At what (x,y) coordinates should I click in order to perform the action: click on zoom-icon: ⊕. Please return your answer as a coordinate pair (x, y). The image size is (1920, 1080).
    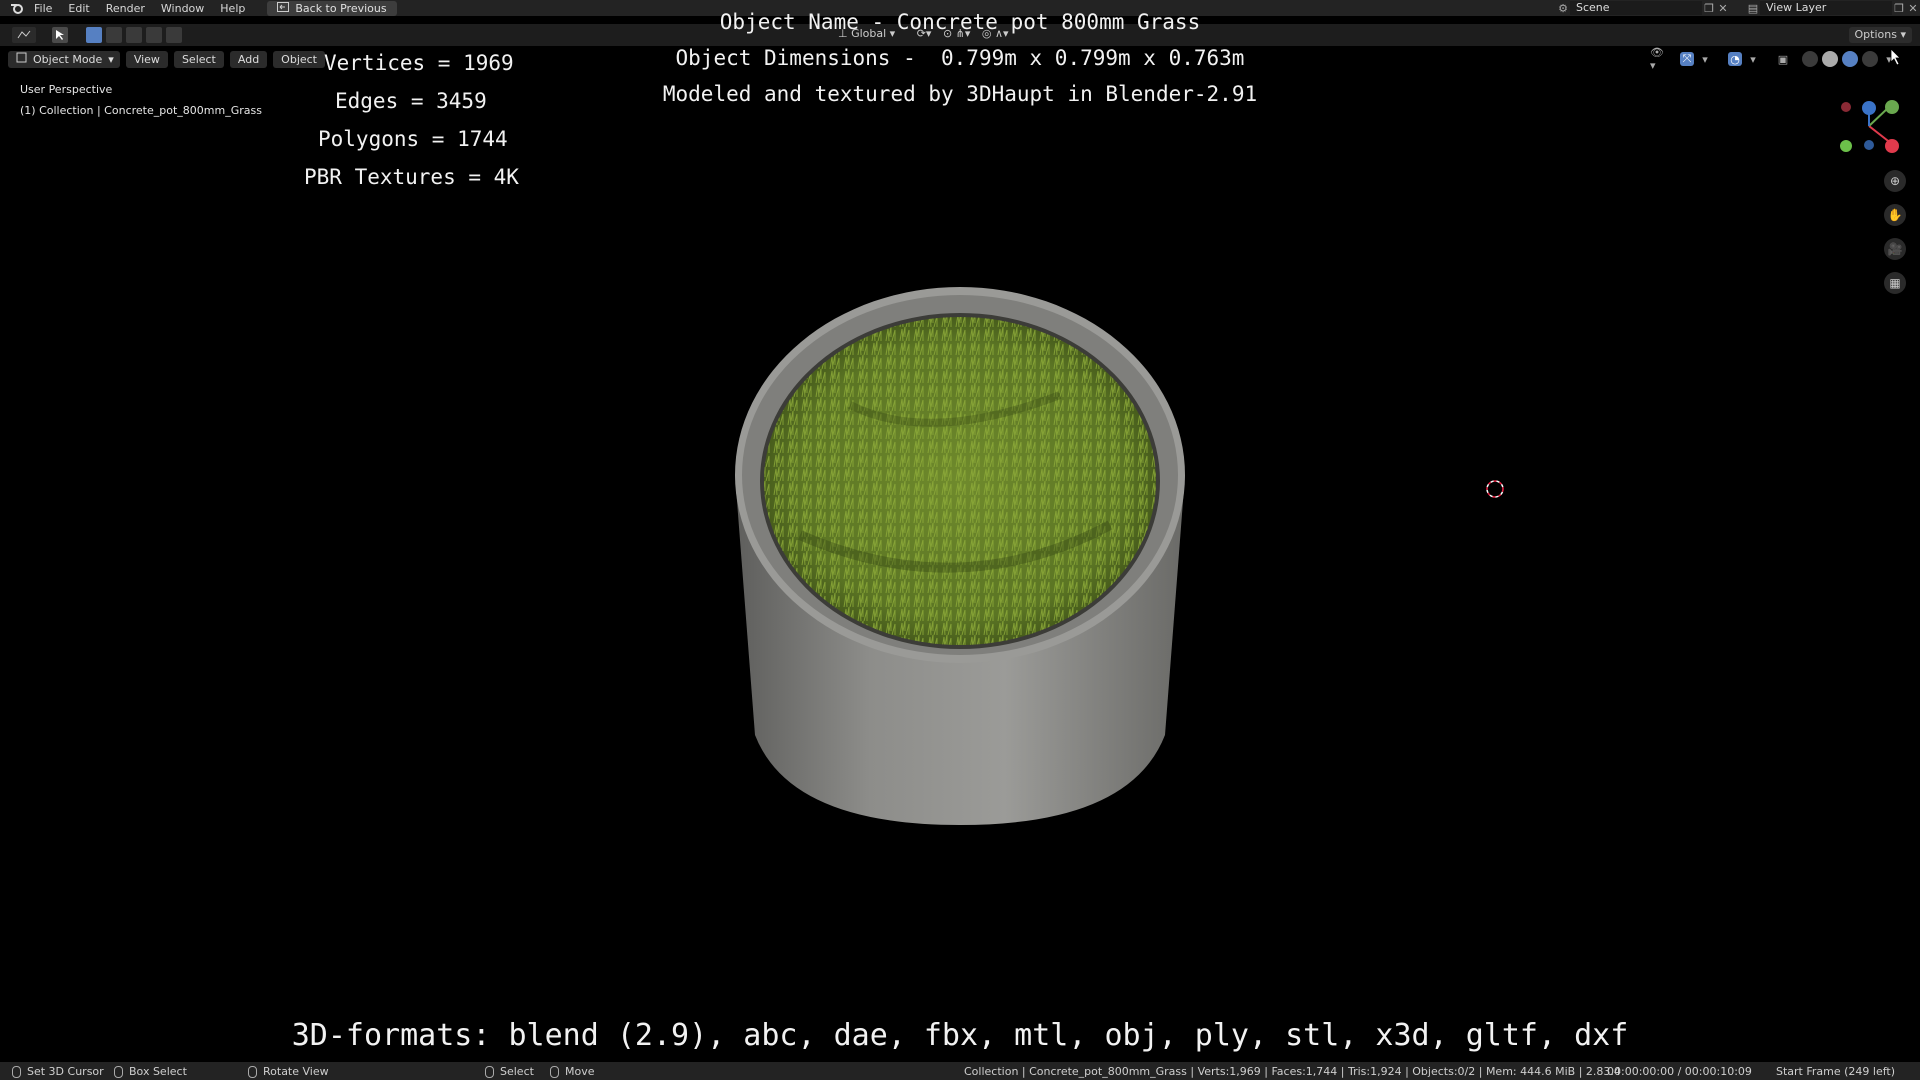
    Looking at the image, I should click on (1895, 181).